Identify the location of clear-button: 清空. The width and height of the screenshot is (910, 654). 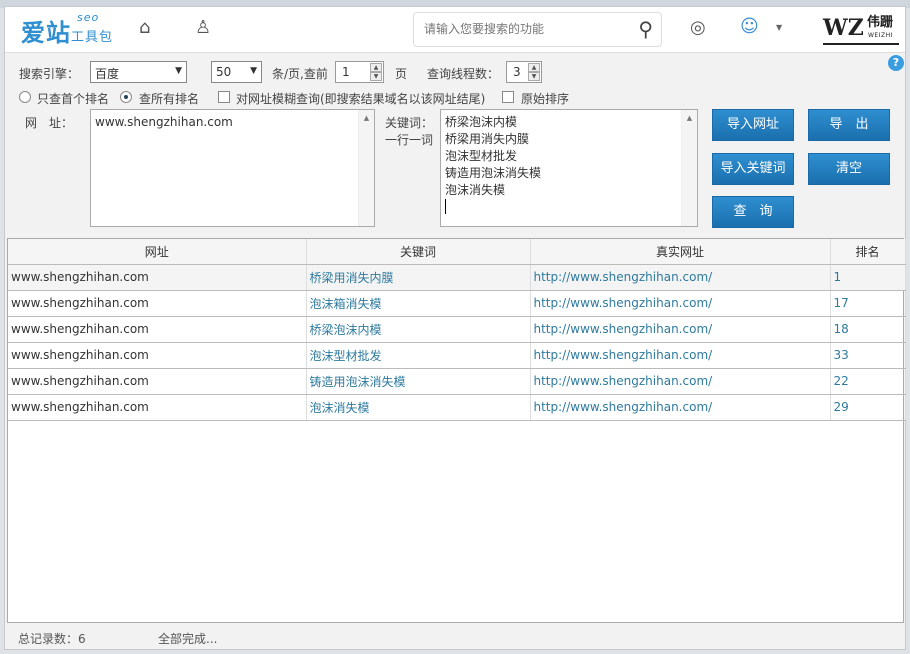
(849, 169).